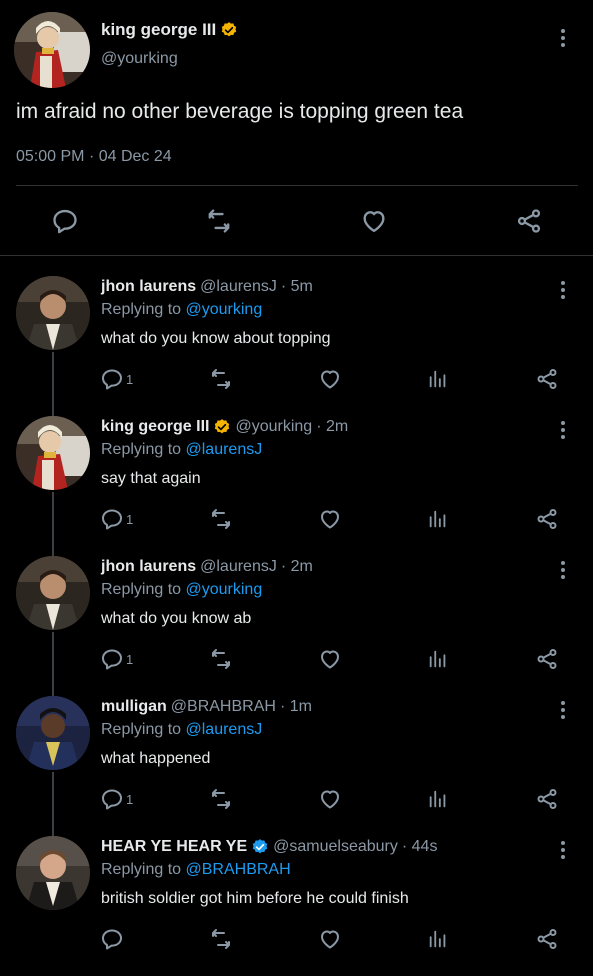  What do you see at coordinates (332, 426) in the screenshot?
I see `reply-age: · 2m` at bounding box center [332, 426].